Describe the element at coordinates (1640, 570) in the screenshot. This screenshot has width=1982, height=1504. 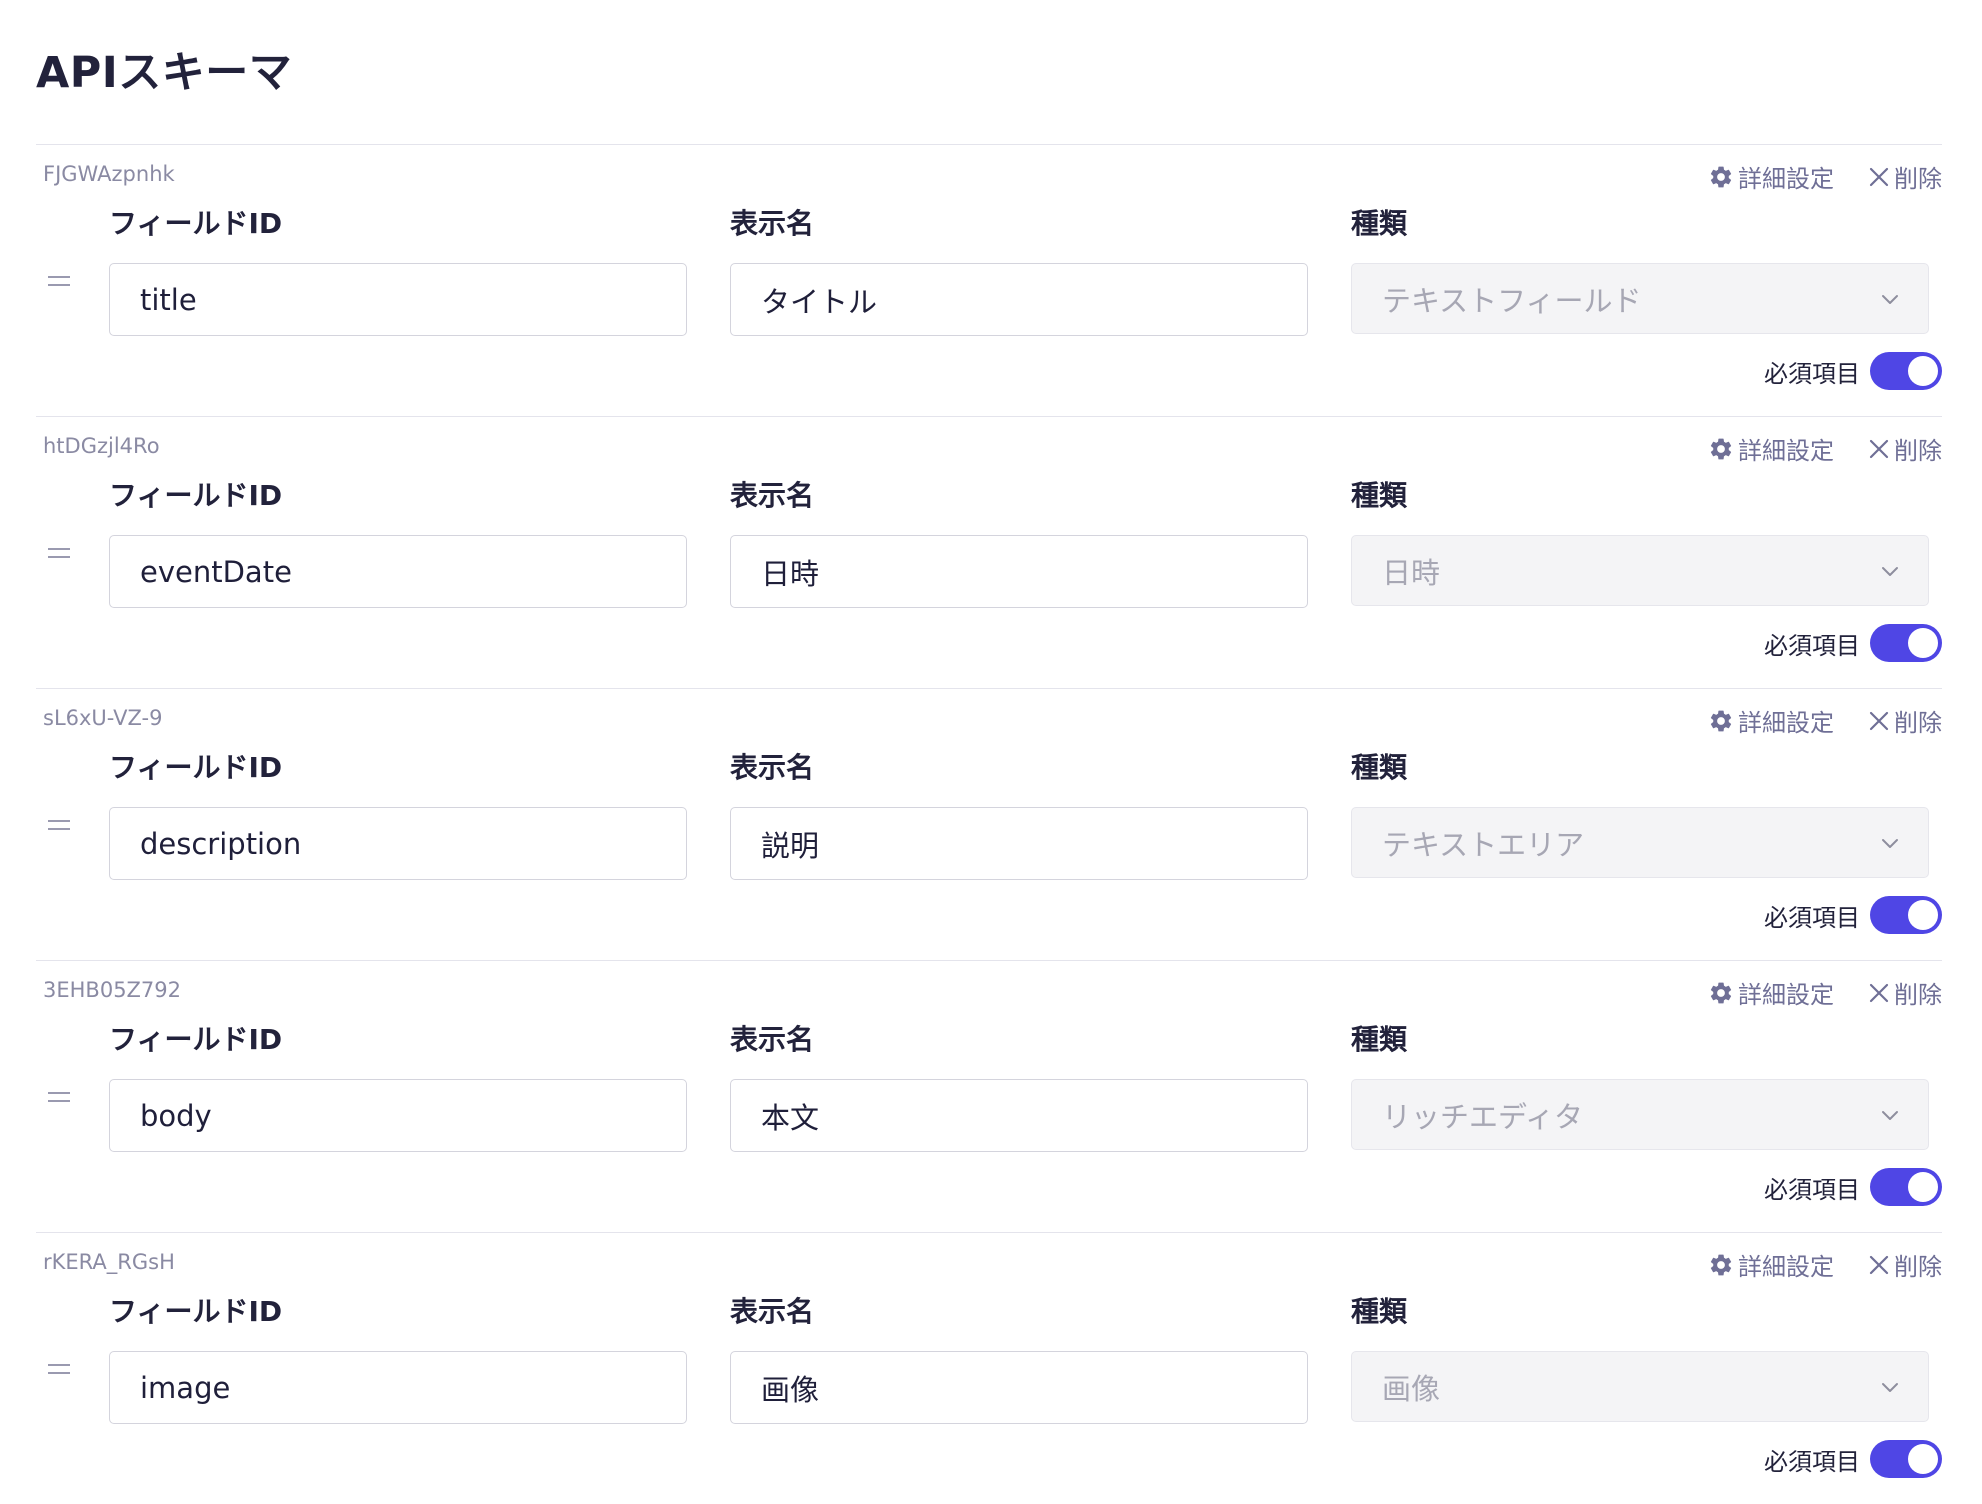
I see `type-select: 日時` at that location.